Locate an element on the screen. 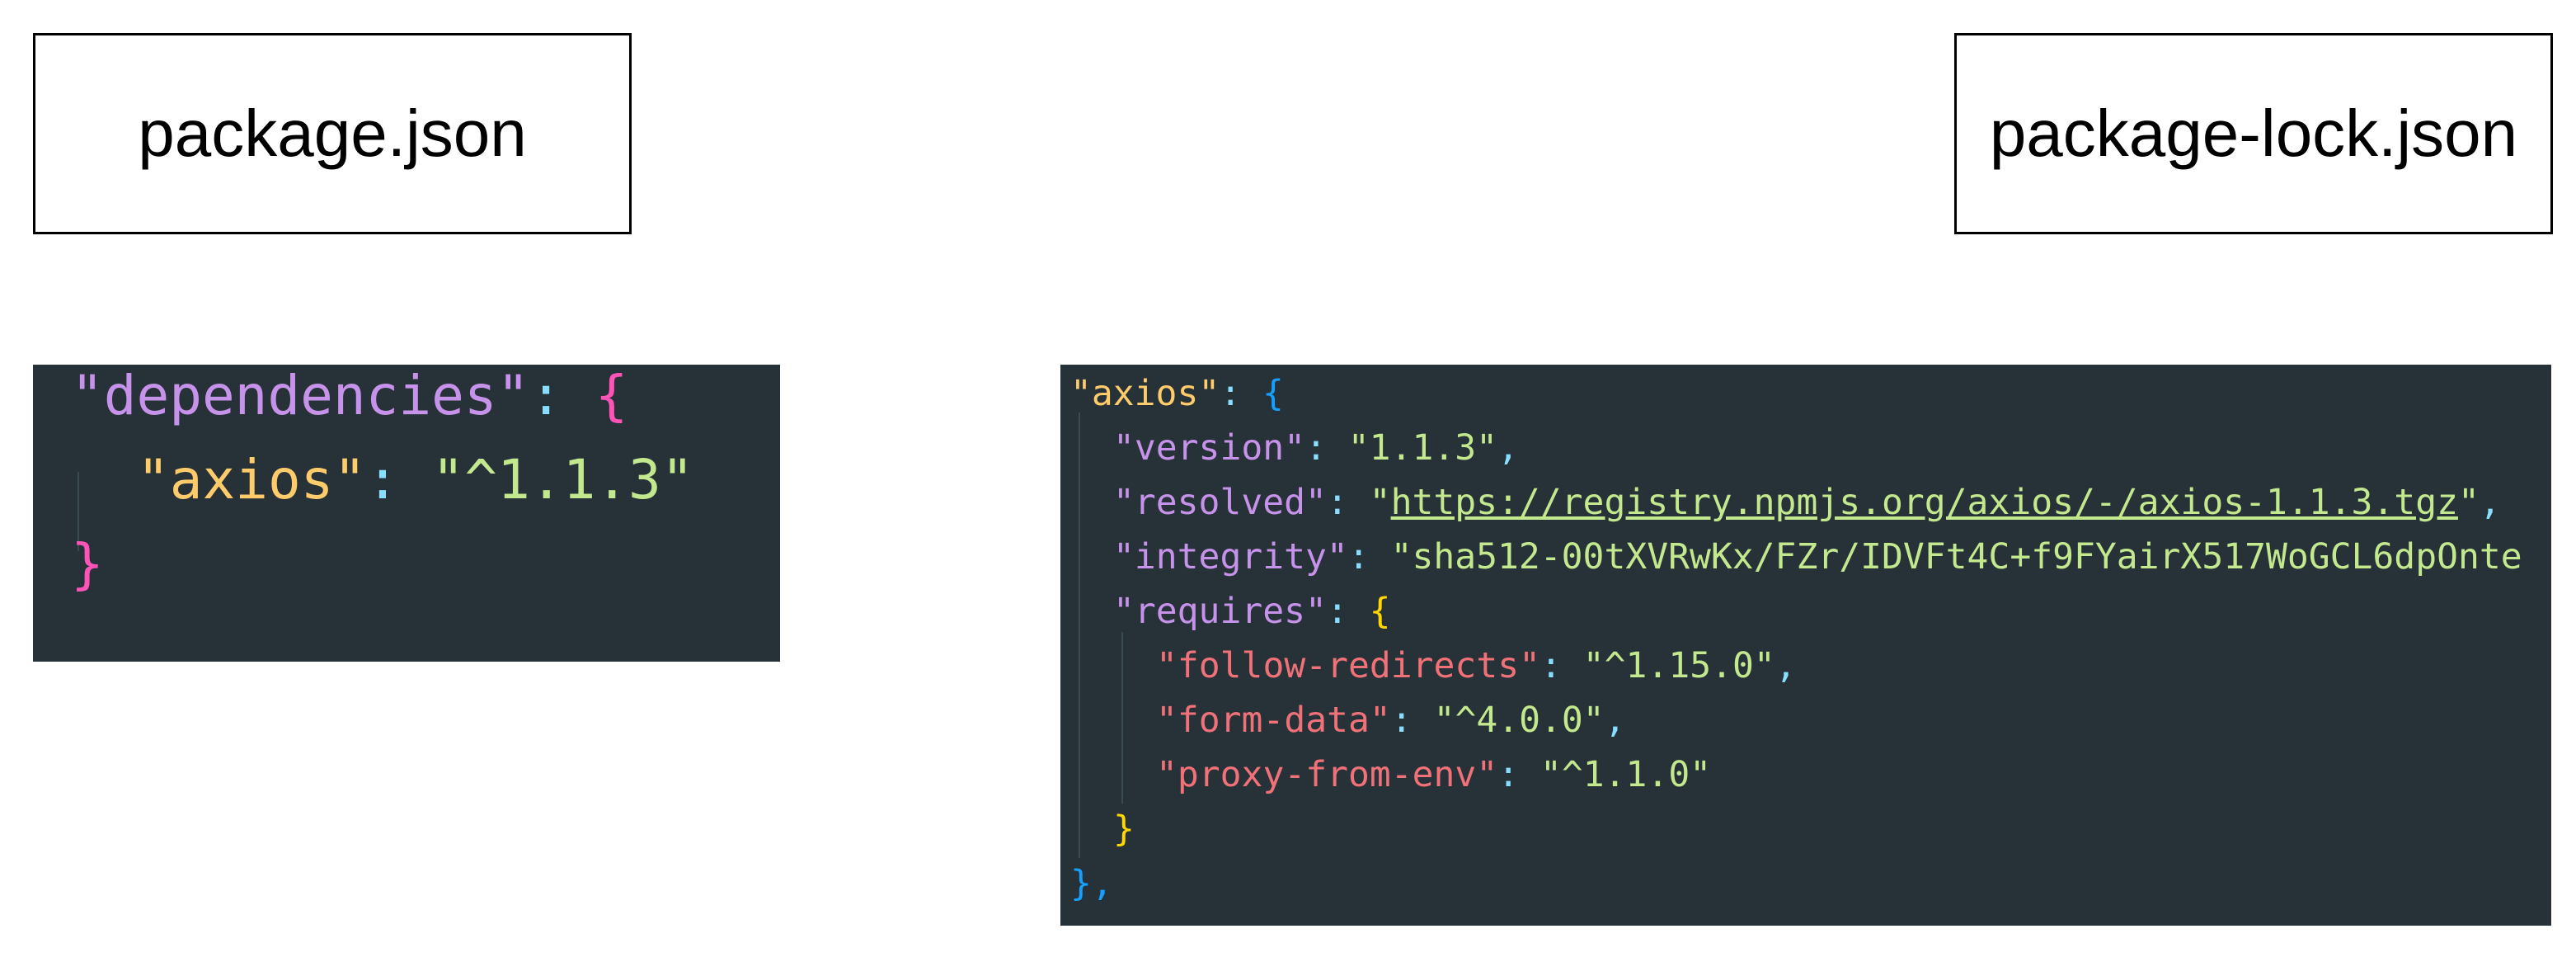 The width and height of the screenshot is (2576, 957). proxy-from-env-key: "proxy-from-env" is located at coordinates (1327, 774).